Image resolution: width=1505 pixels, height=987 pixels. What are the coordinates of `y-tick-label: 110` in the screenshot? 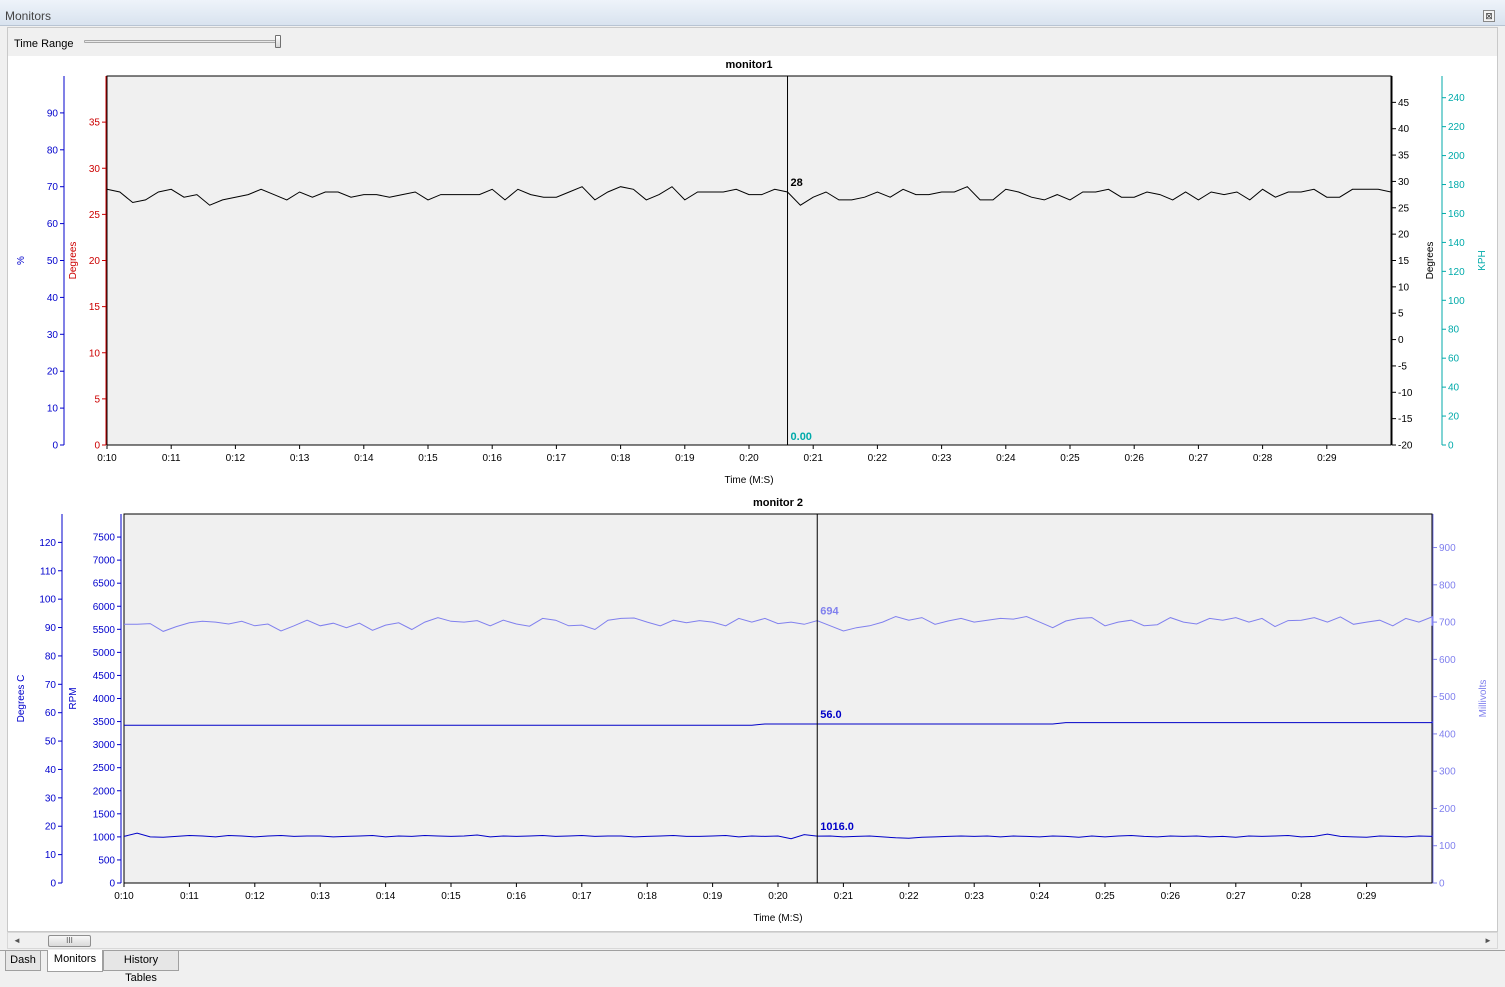 It's located at (48, 571).